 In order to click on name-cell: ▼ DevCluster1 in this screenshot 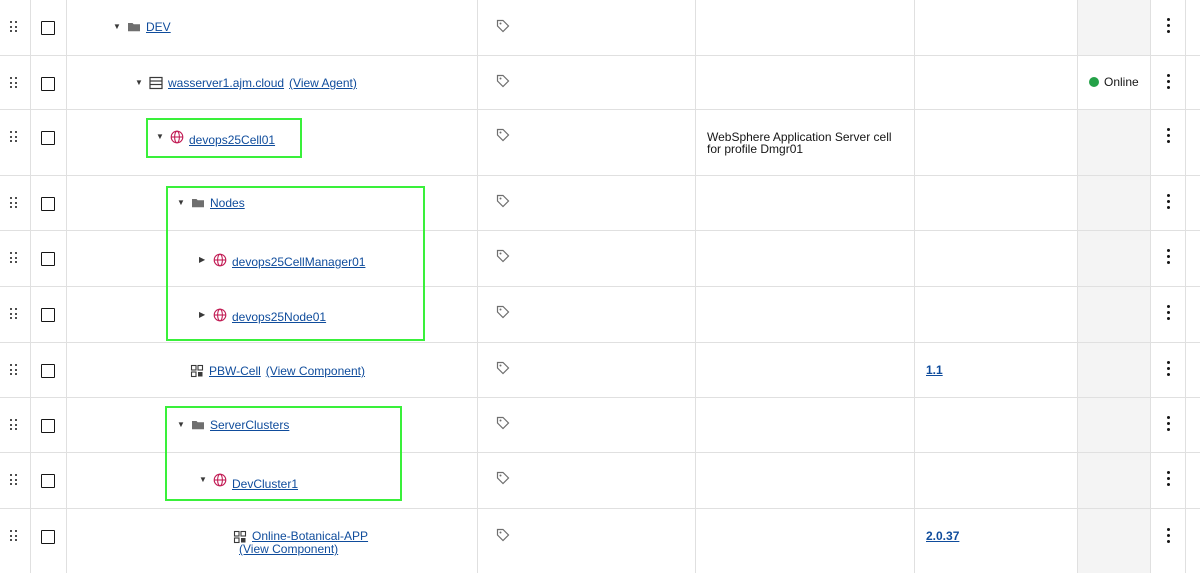, I will do `click(272, 480)`.